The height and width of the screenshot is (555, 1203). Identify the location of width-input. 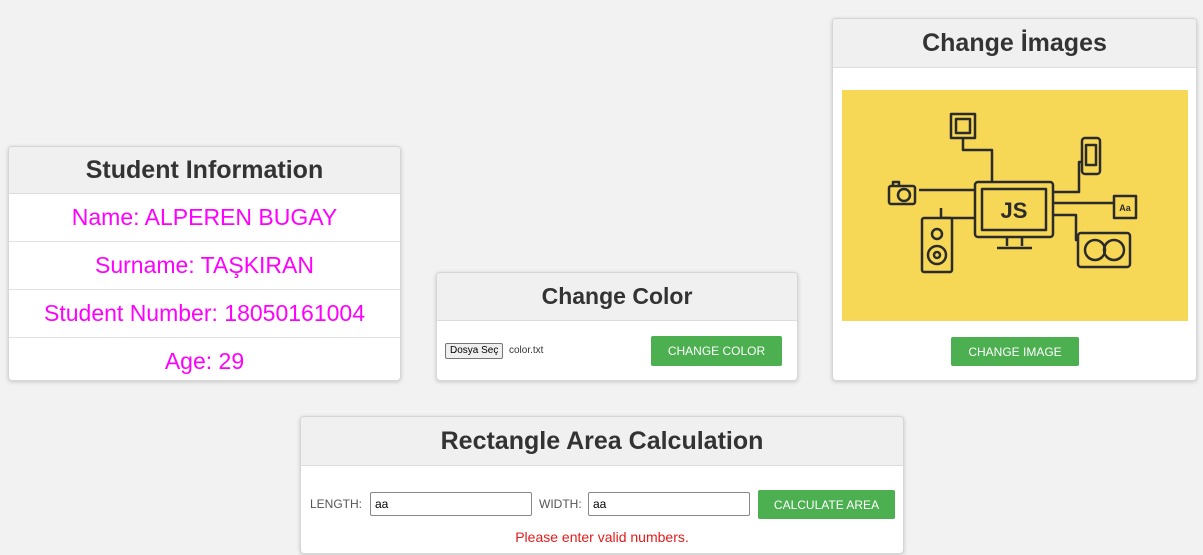
(669, 504).